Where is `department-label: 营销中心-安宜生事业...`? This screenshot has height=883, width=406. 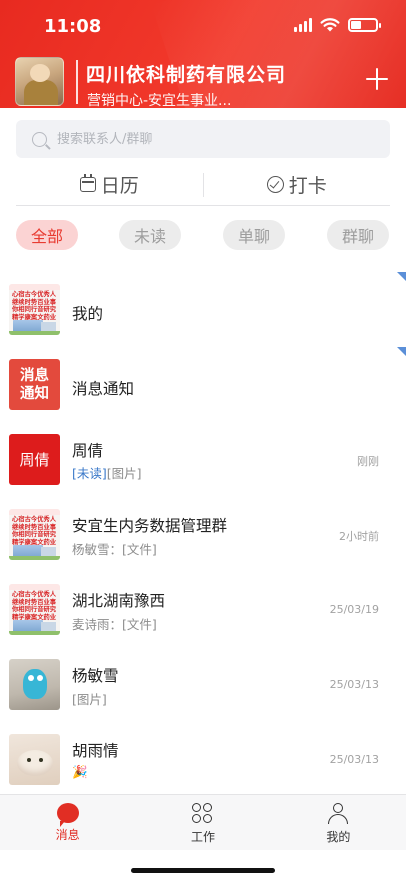
department-label: 营销中心-安宜生事业... is located at coordinates (159, 99).